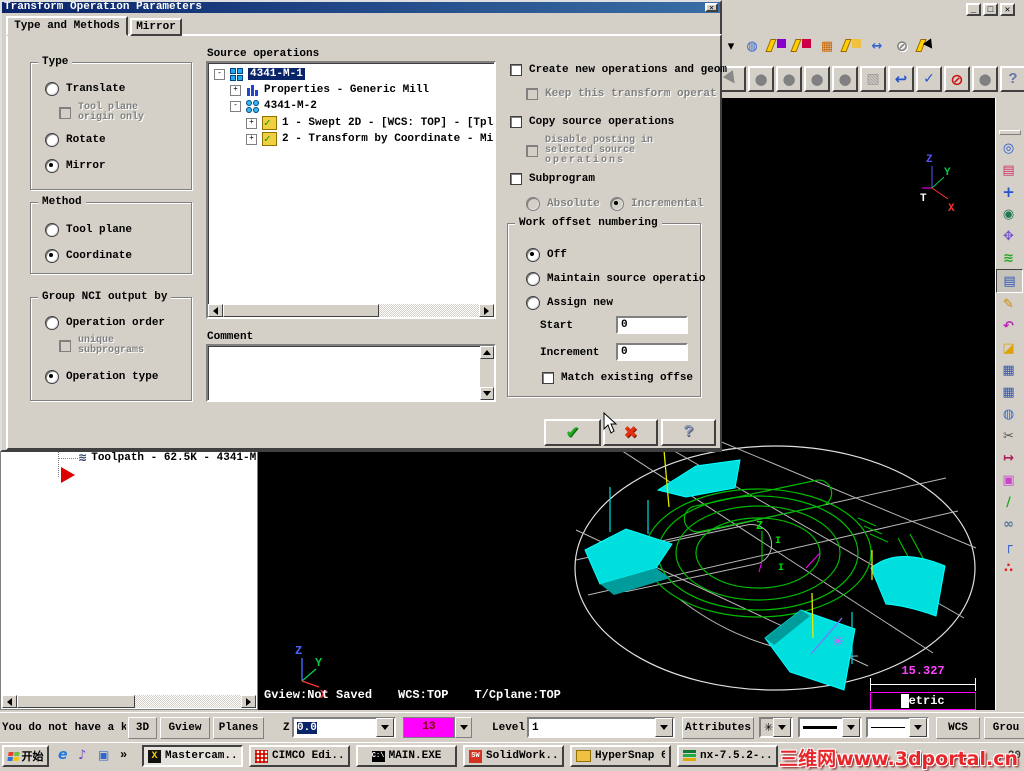  Describe the element at coordinates (1008, 414) in the screenshot. I see `analyze-icon: ◍` at that location.